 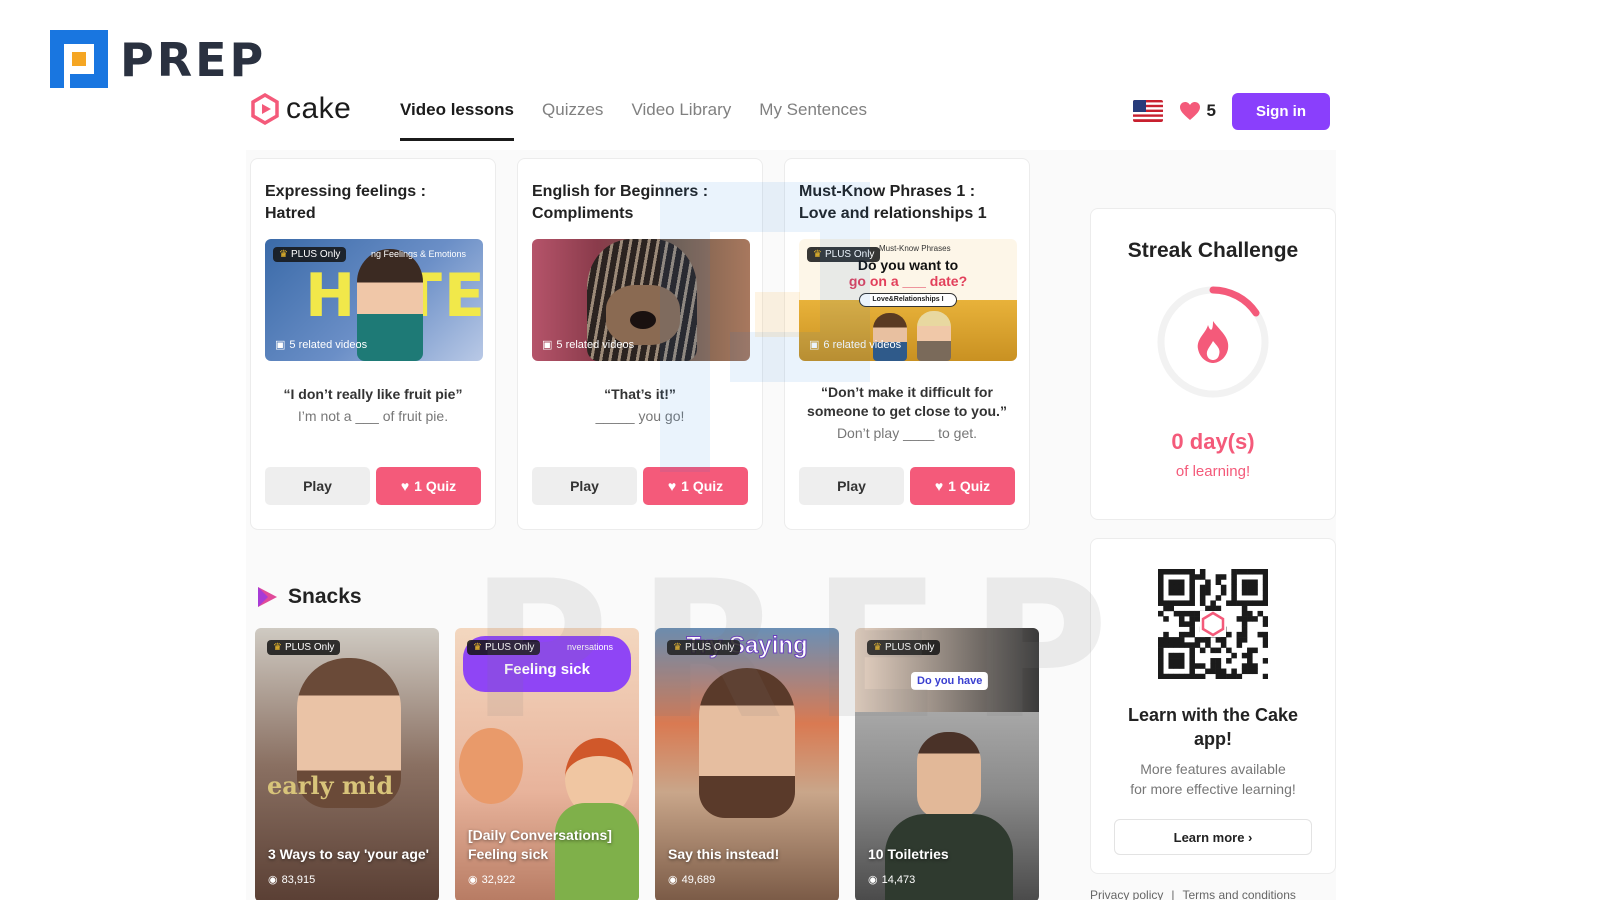 What do you see at coordinates (1281, 111) in the screenshot?
I see `sign-in-button: Sign in` at bounding box center [1281, 111].